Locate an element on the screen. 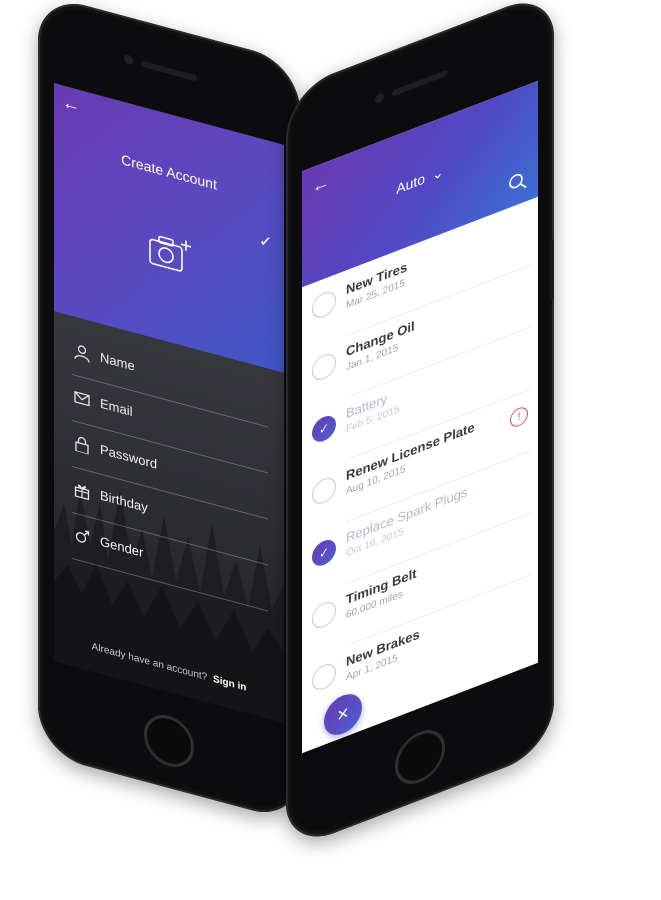  chevron-down-icon: ⌄ is located at coordinates (438, 173).